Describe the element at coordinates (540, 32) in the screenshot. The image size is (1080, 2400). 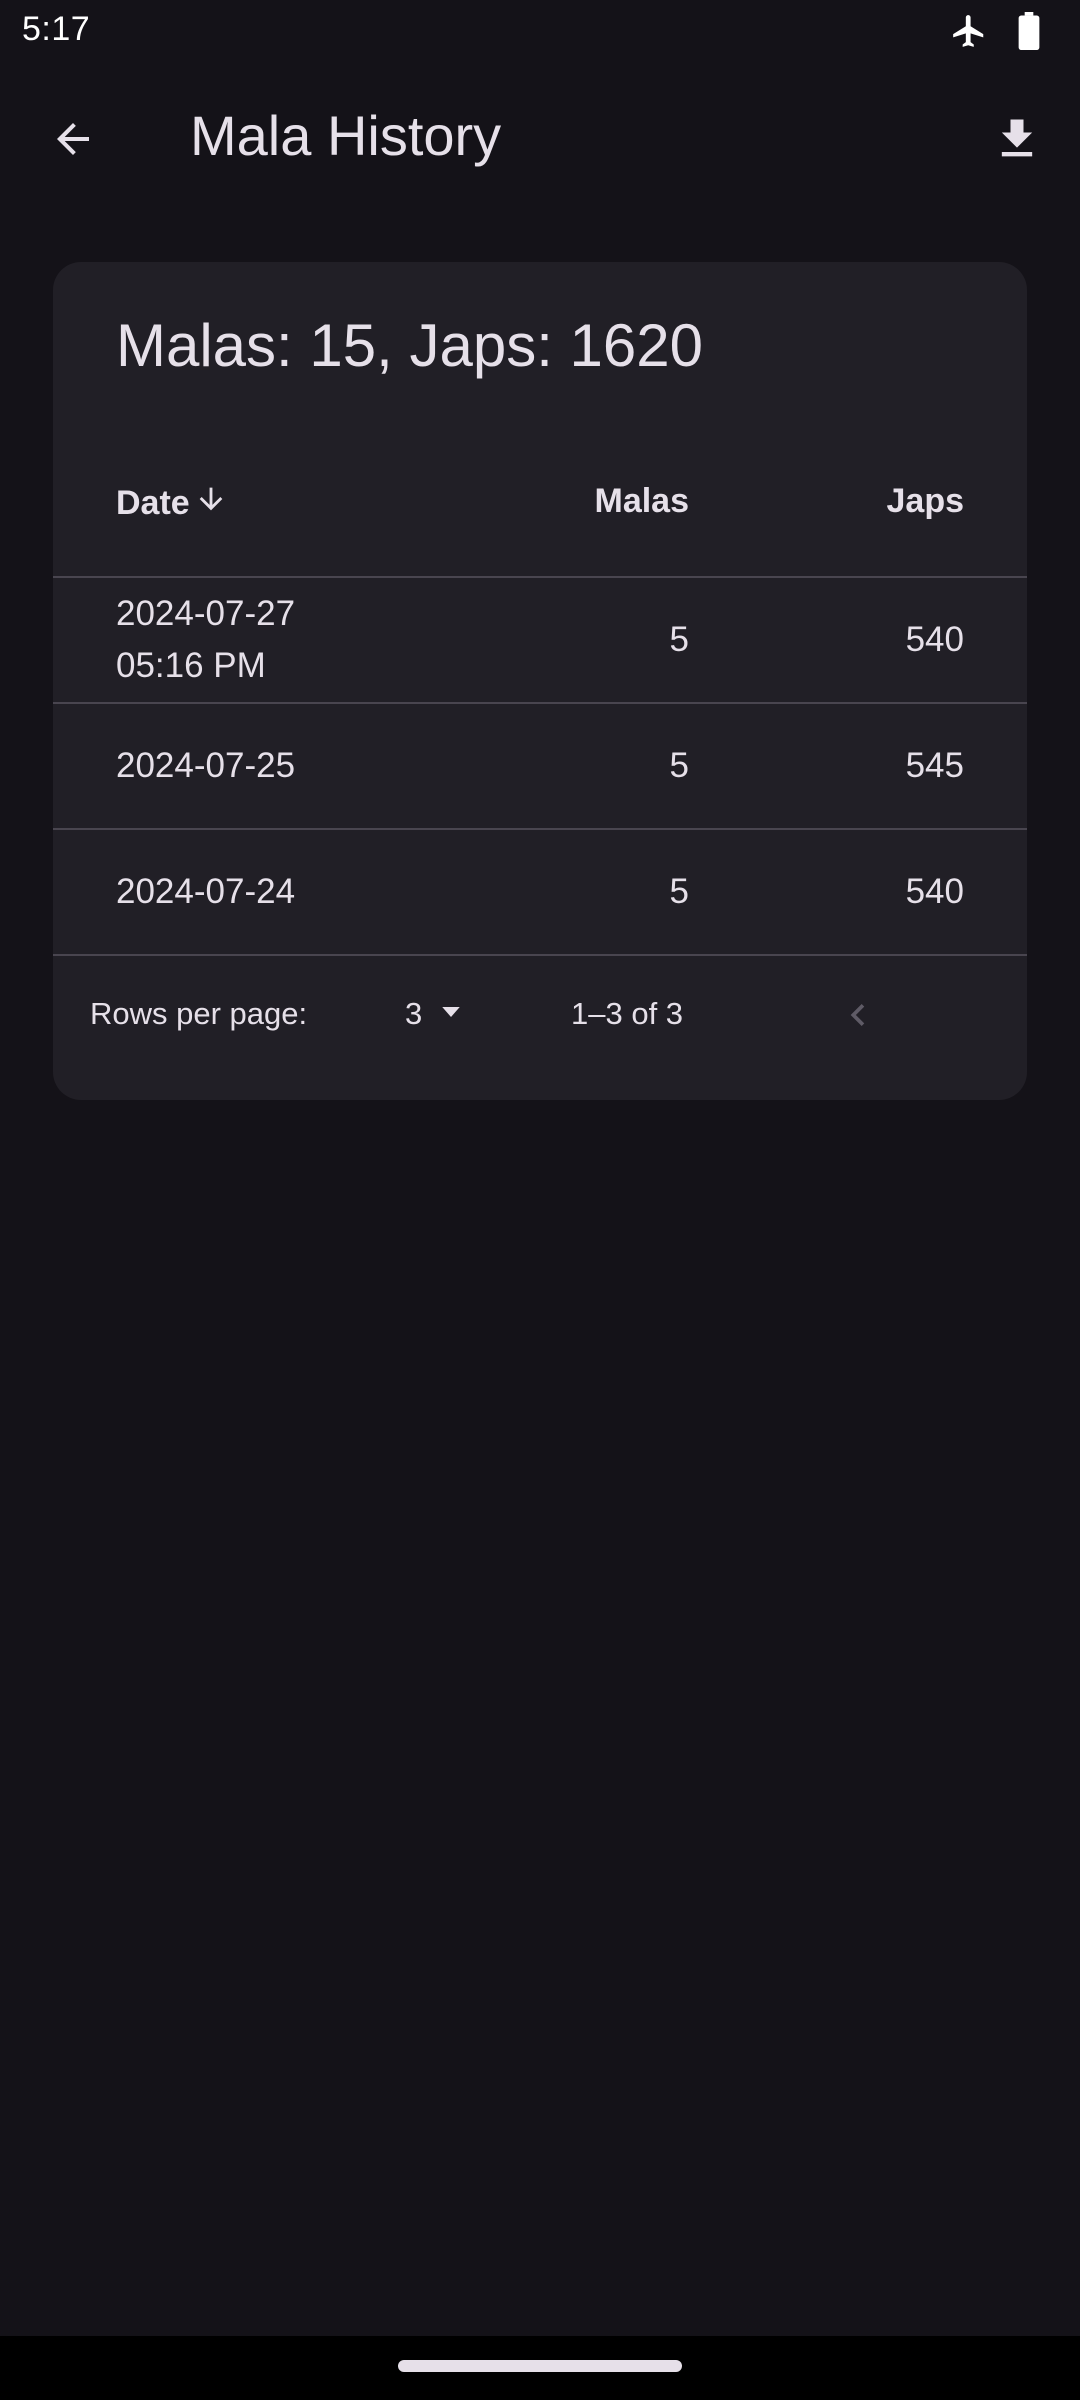
I see `status-bar: 5:17` at that location.